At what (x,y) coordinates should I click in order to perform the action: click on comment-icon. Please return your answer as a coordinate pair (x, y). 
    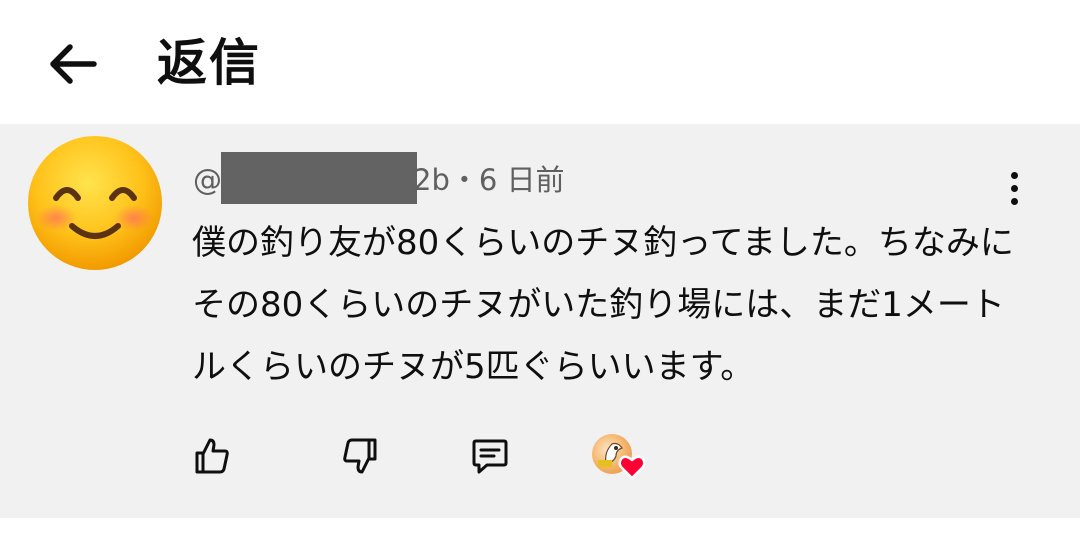
    Looking at the image, I should click on (490, 456).